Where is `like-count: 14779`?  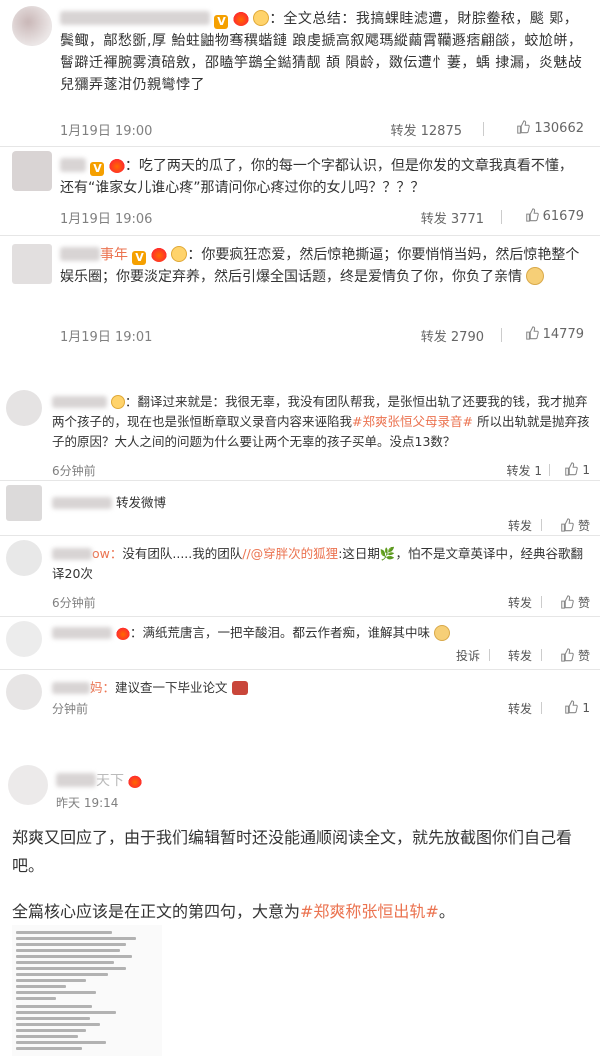 like-count: 14779 is located at coordinates (563, 334).